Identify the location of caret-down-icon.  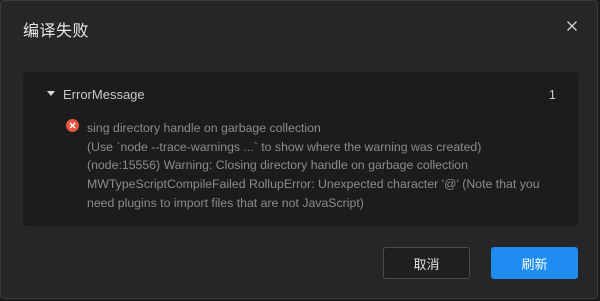
(51, 93).